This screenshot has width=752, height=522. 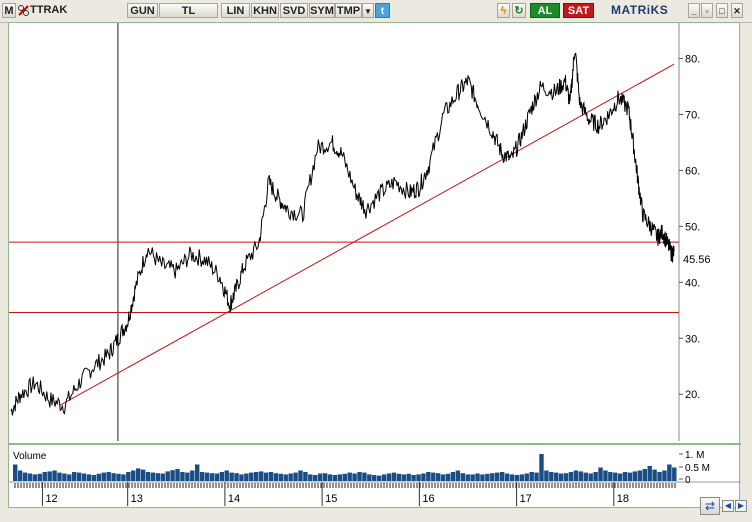 I want to click on refresh-icon: ↻, so click(x=519, y=10).